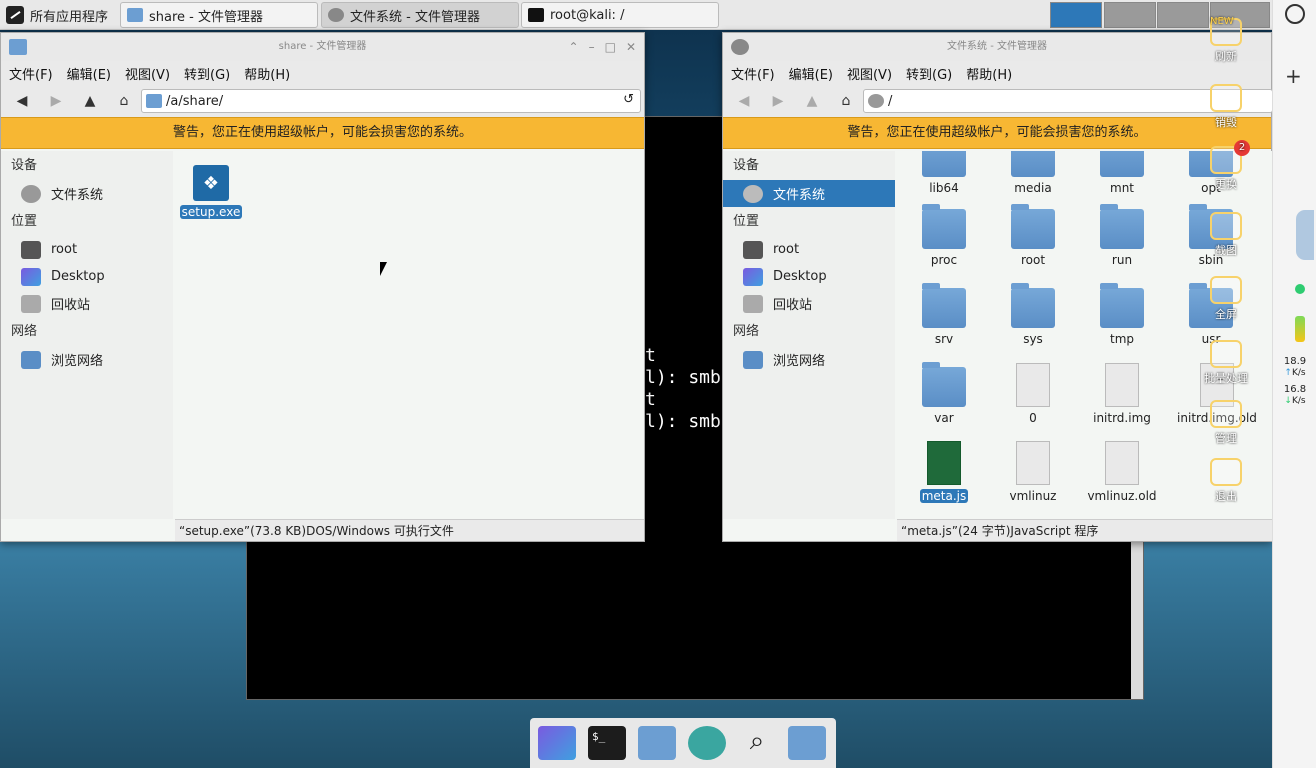 The image size is (1316, 768). I want to click on window-titlebar: share - 文件管理器 ⌃ – □ ✕, so click(322, 47).